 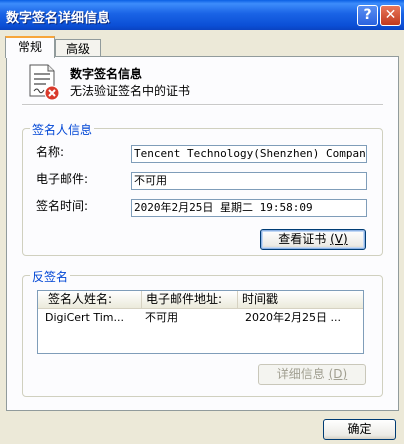 I want to click on help-button: ?, so click(x=367, y=15).